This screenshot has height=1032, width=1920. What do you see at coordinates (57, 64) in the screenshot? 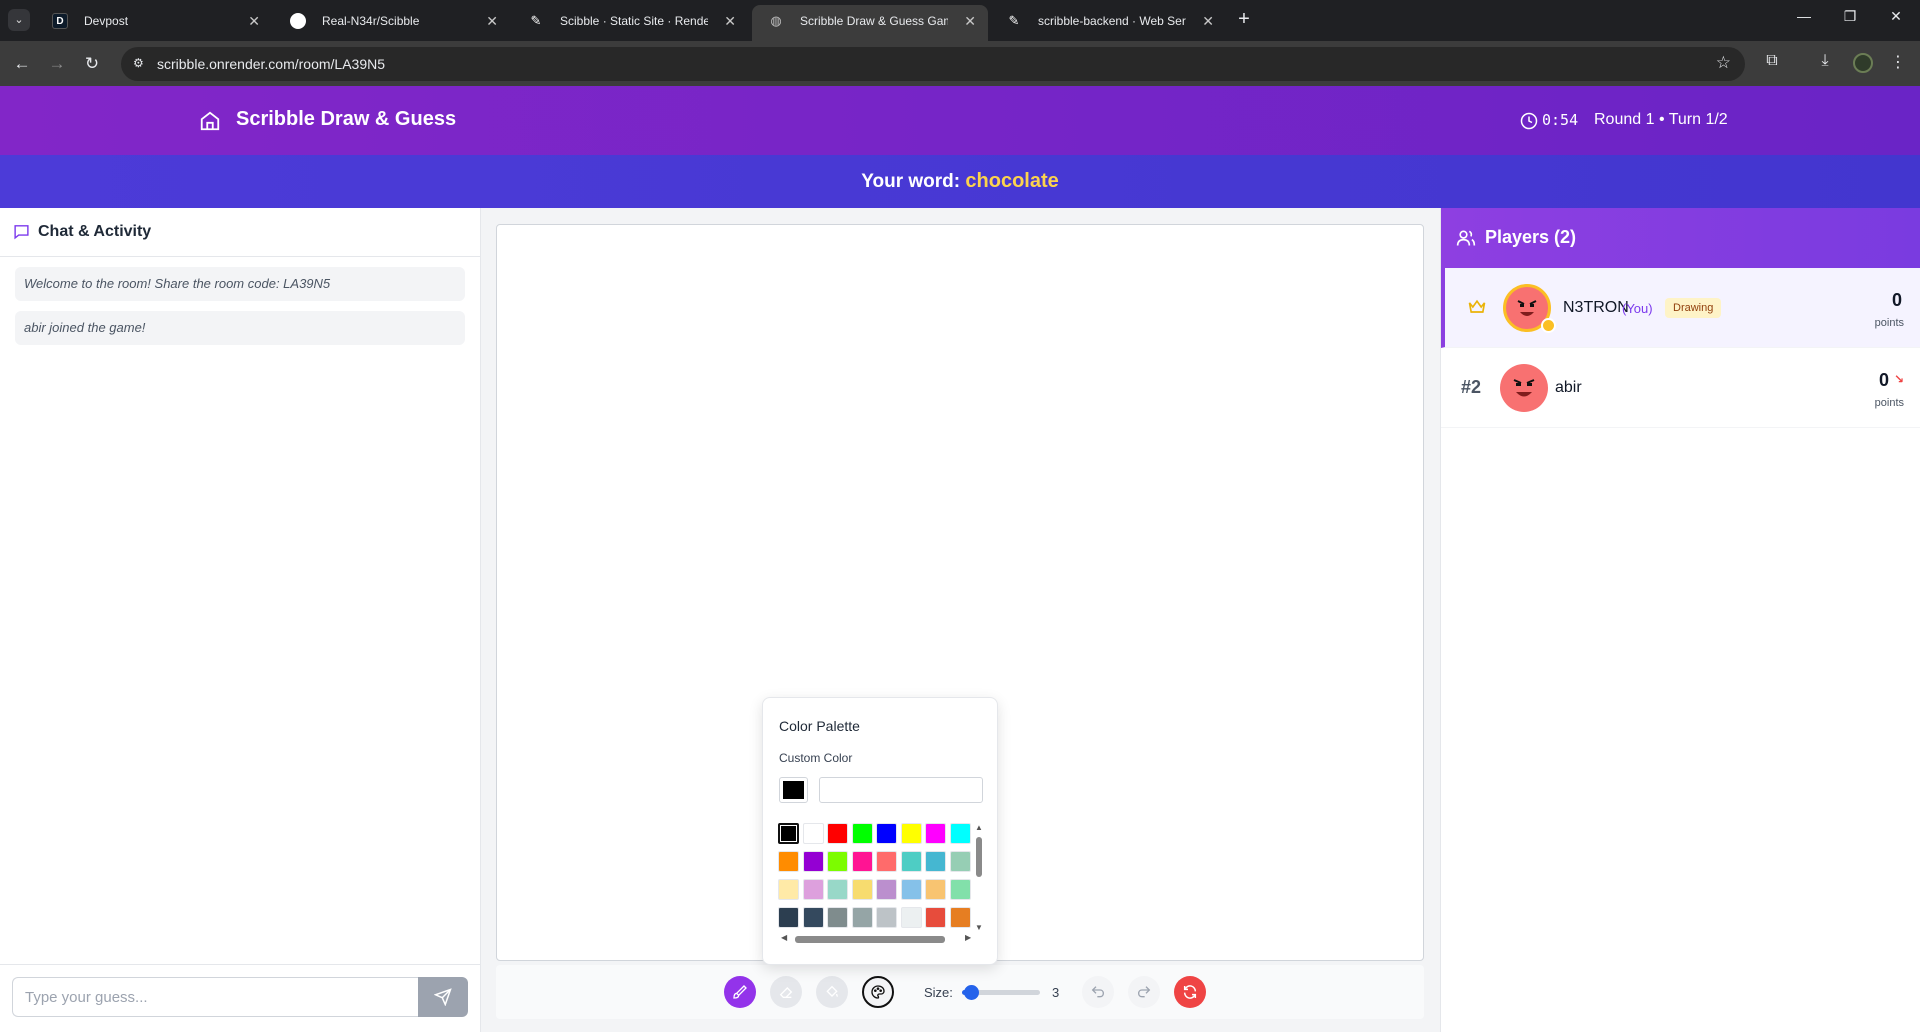
I see `forward-icon: →` at bounding box center [57, 64].